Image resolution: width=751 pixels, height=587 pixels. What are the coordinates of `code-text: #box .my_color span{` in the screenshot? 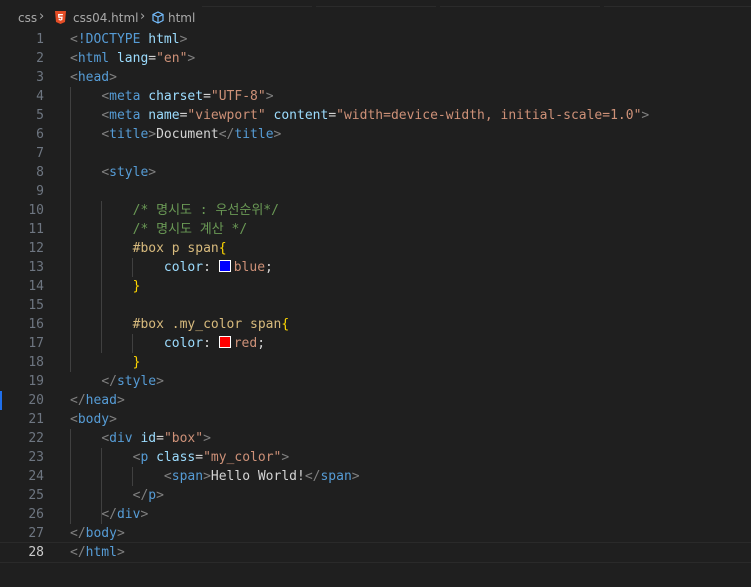 It's located at (180, 324).